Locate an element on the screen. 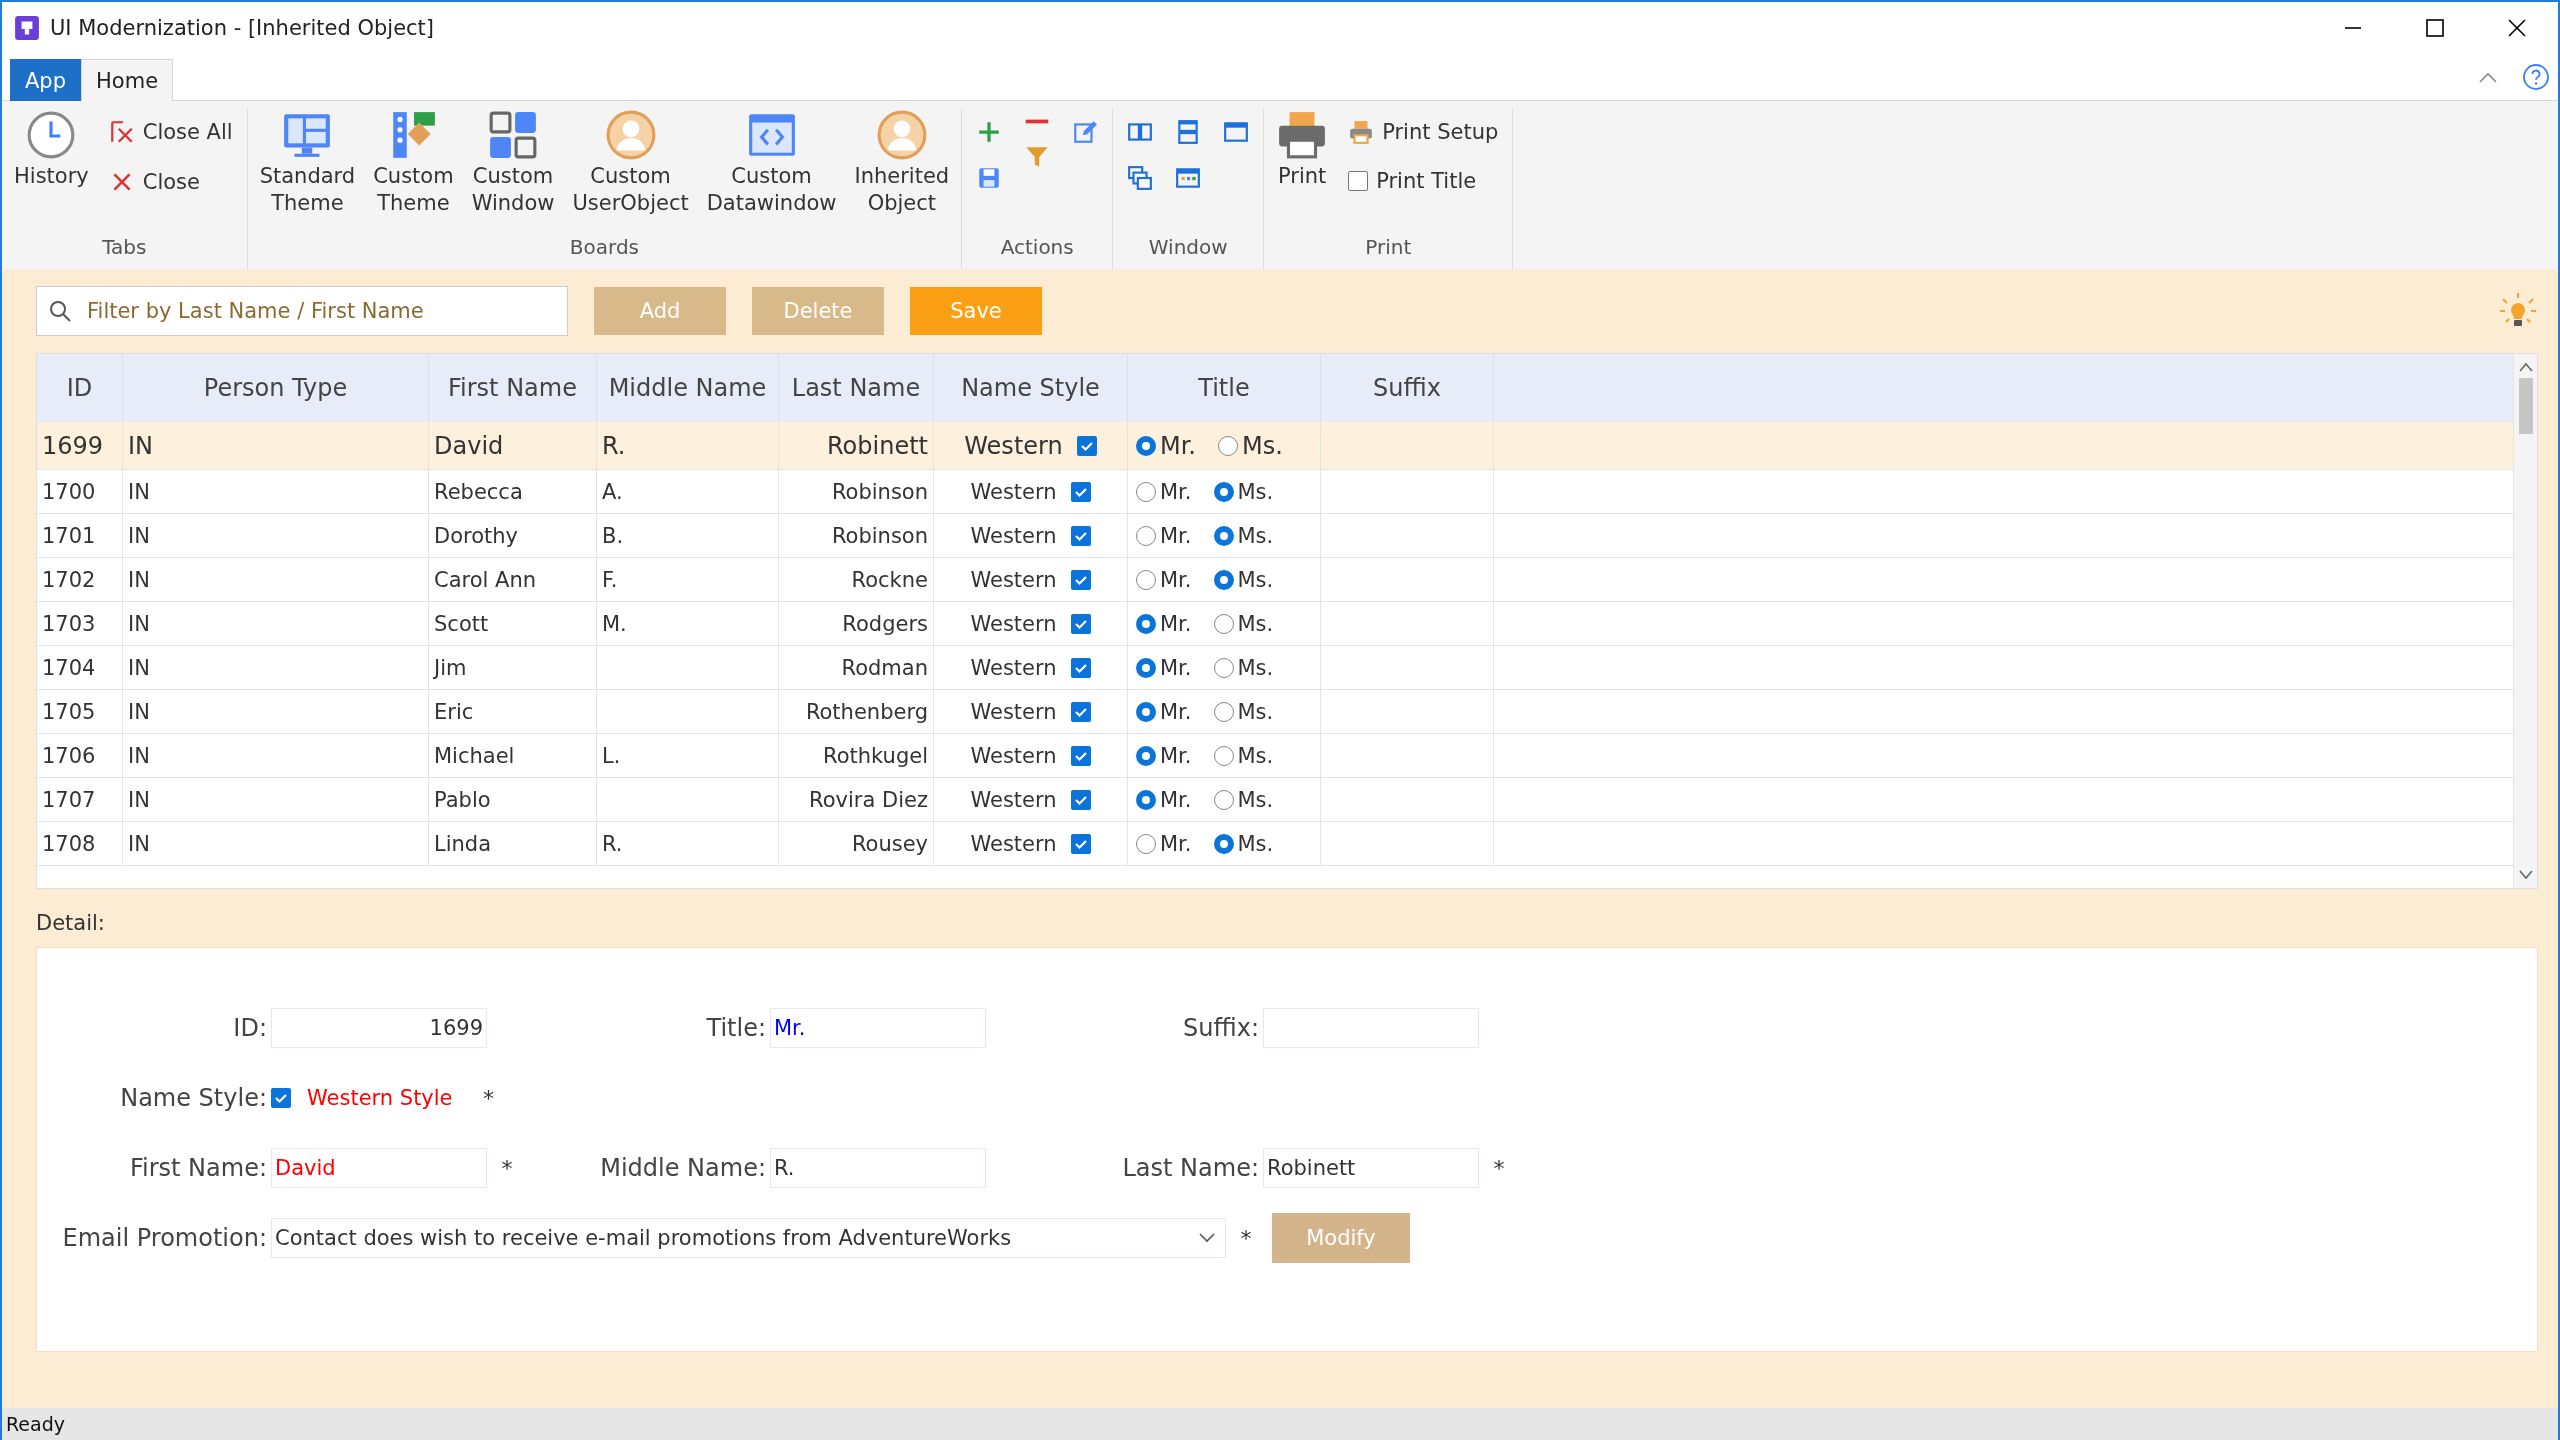 This screenshot has width=2560, height=1440. scroll-up-icon is located at coordinates (2525, 367).